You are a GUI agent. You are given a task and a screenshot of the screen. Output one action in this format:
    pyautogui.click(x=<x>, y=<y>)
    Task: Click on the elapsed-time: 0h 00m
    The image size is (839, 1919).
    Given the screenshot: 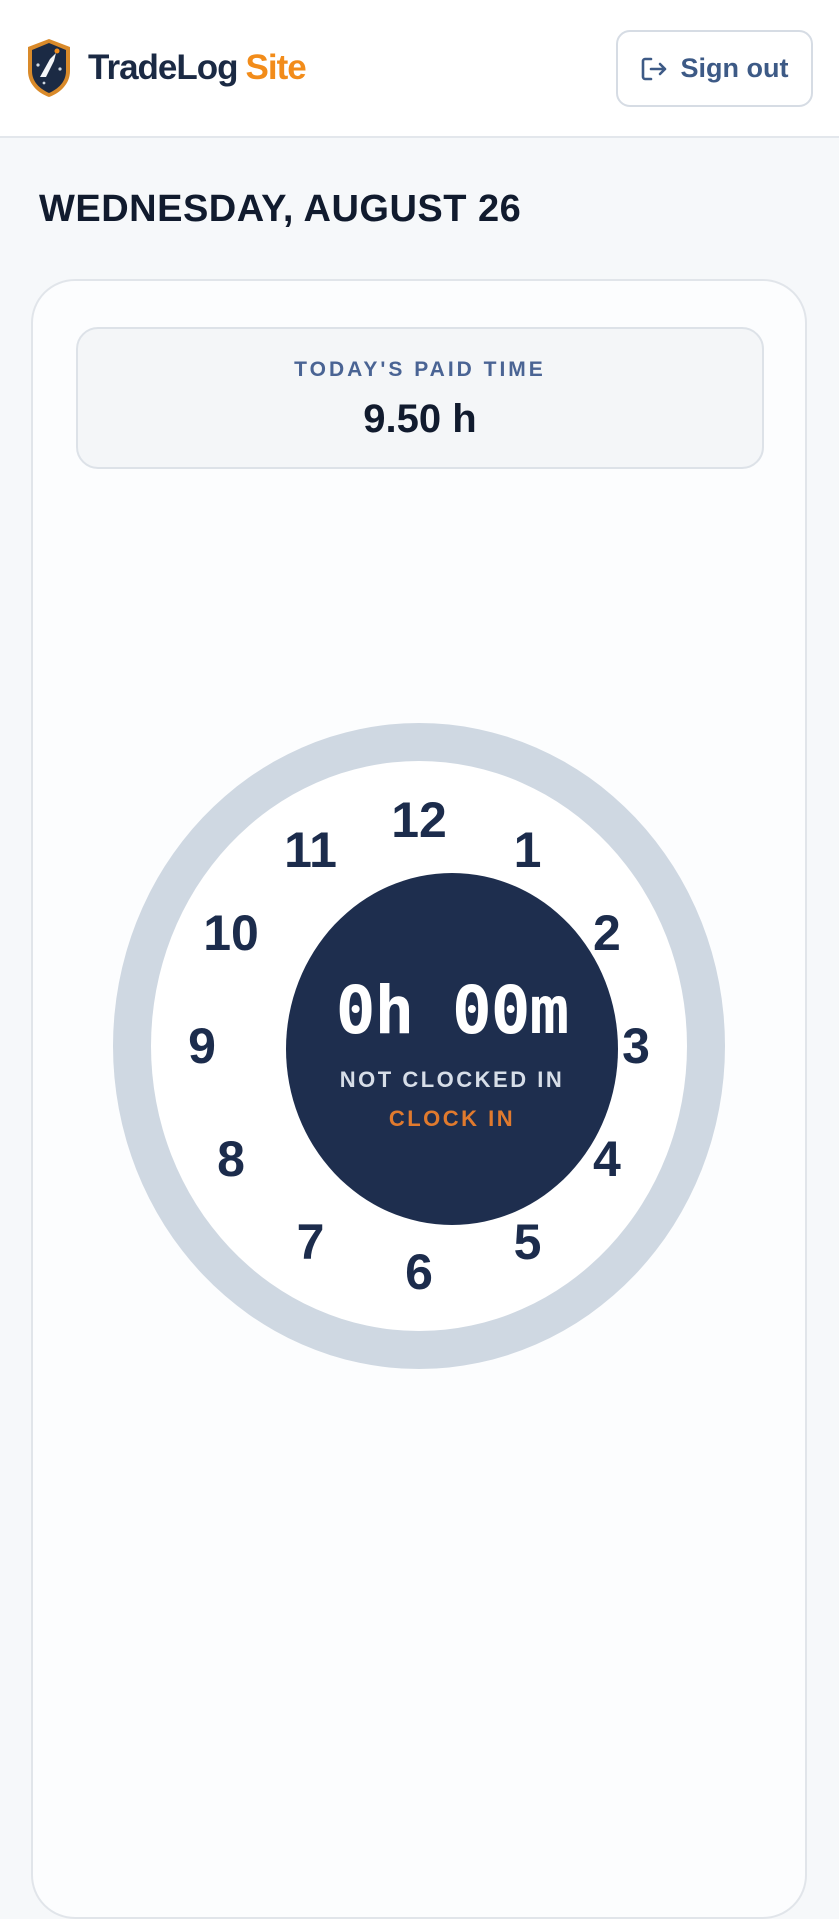 What is the action you would take?
    pyautogui.click(x=452, y=1010)
    